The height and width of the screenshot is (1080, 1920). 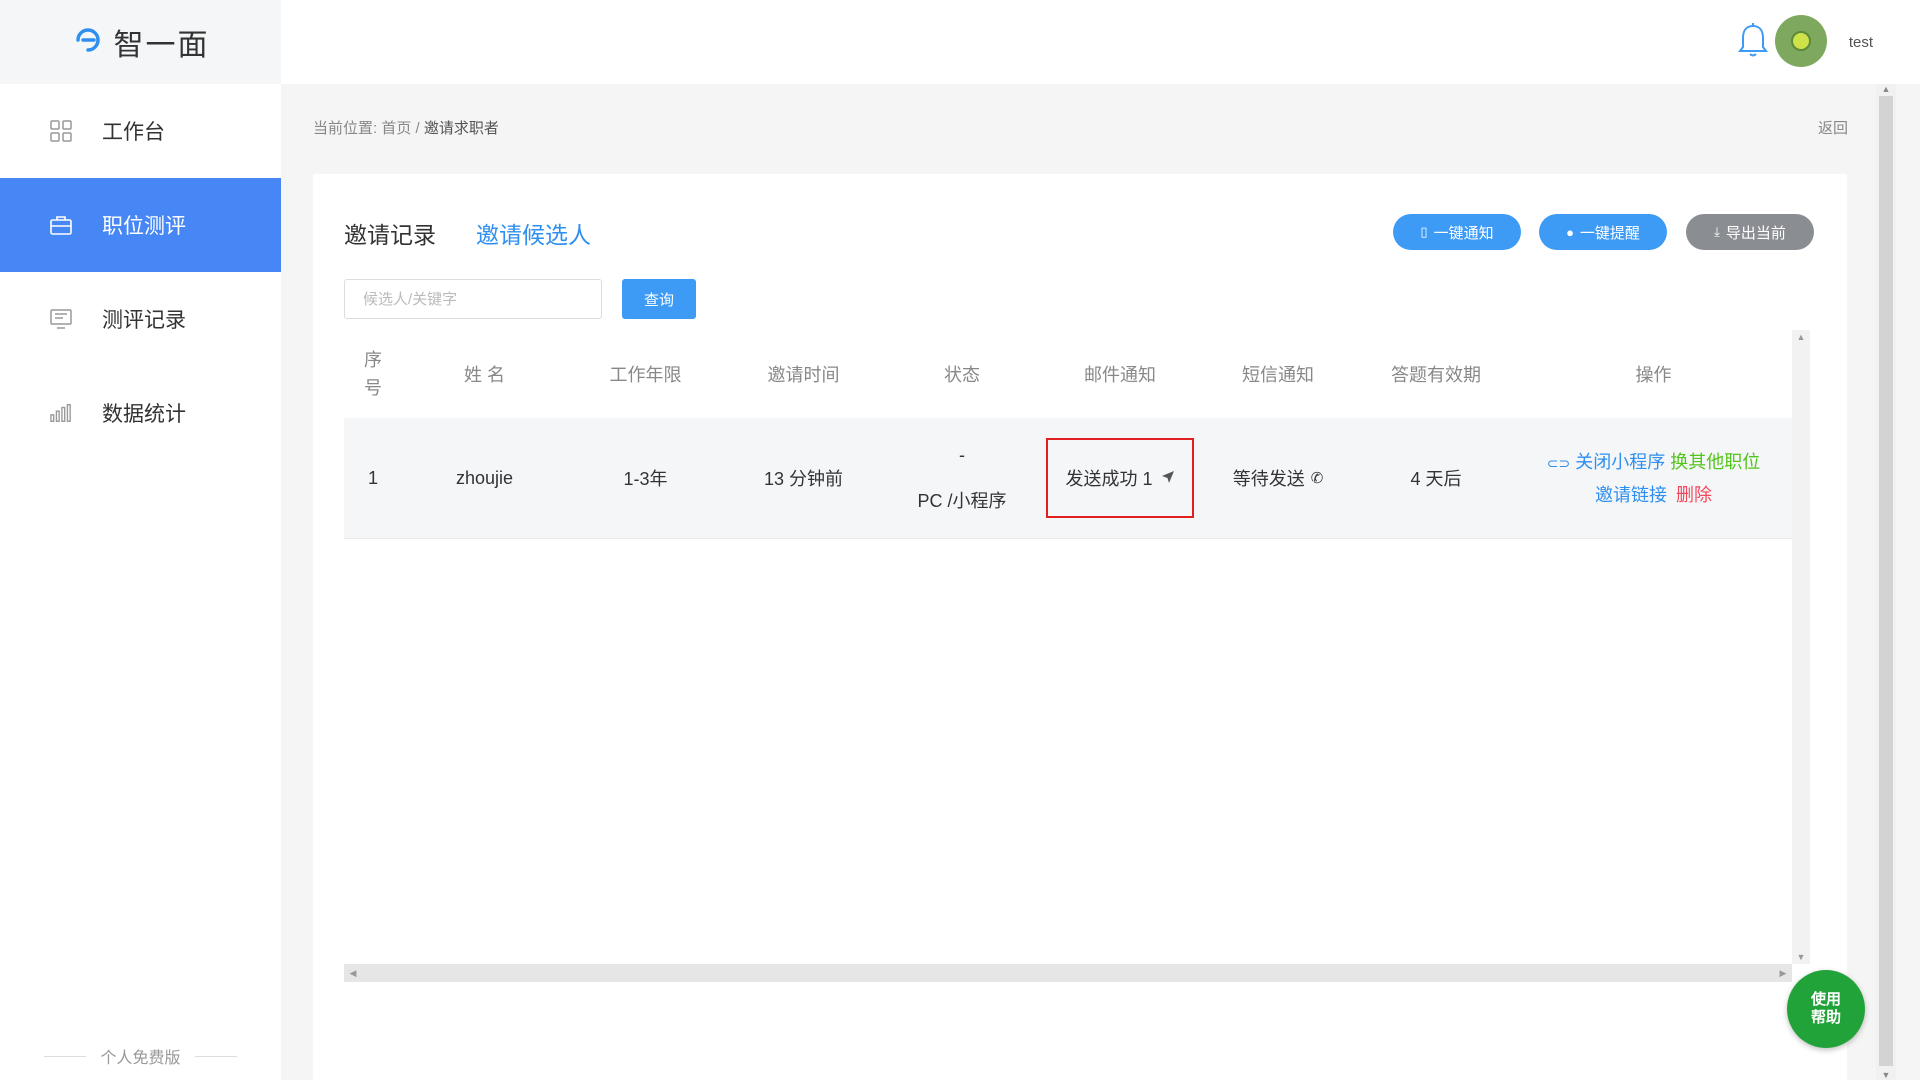 I want to click on notify-all-label: 一键通知, so click(x=1463, y=233).